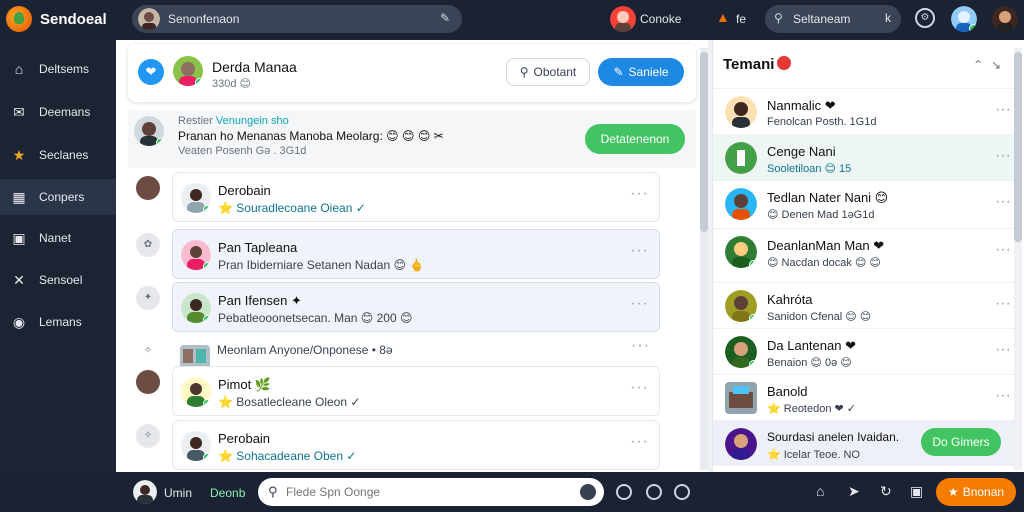  I want to click on rocket-icon: ➤, so click(854, 491).